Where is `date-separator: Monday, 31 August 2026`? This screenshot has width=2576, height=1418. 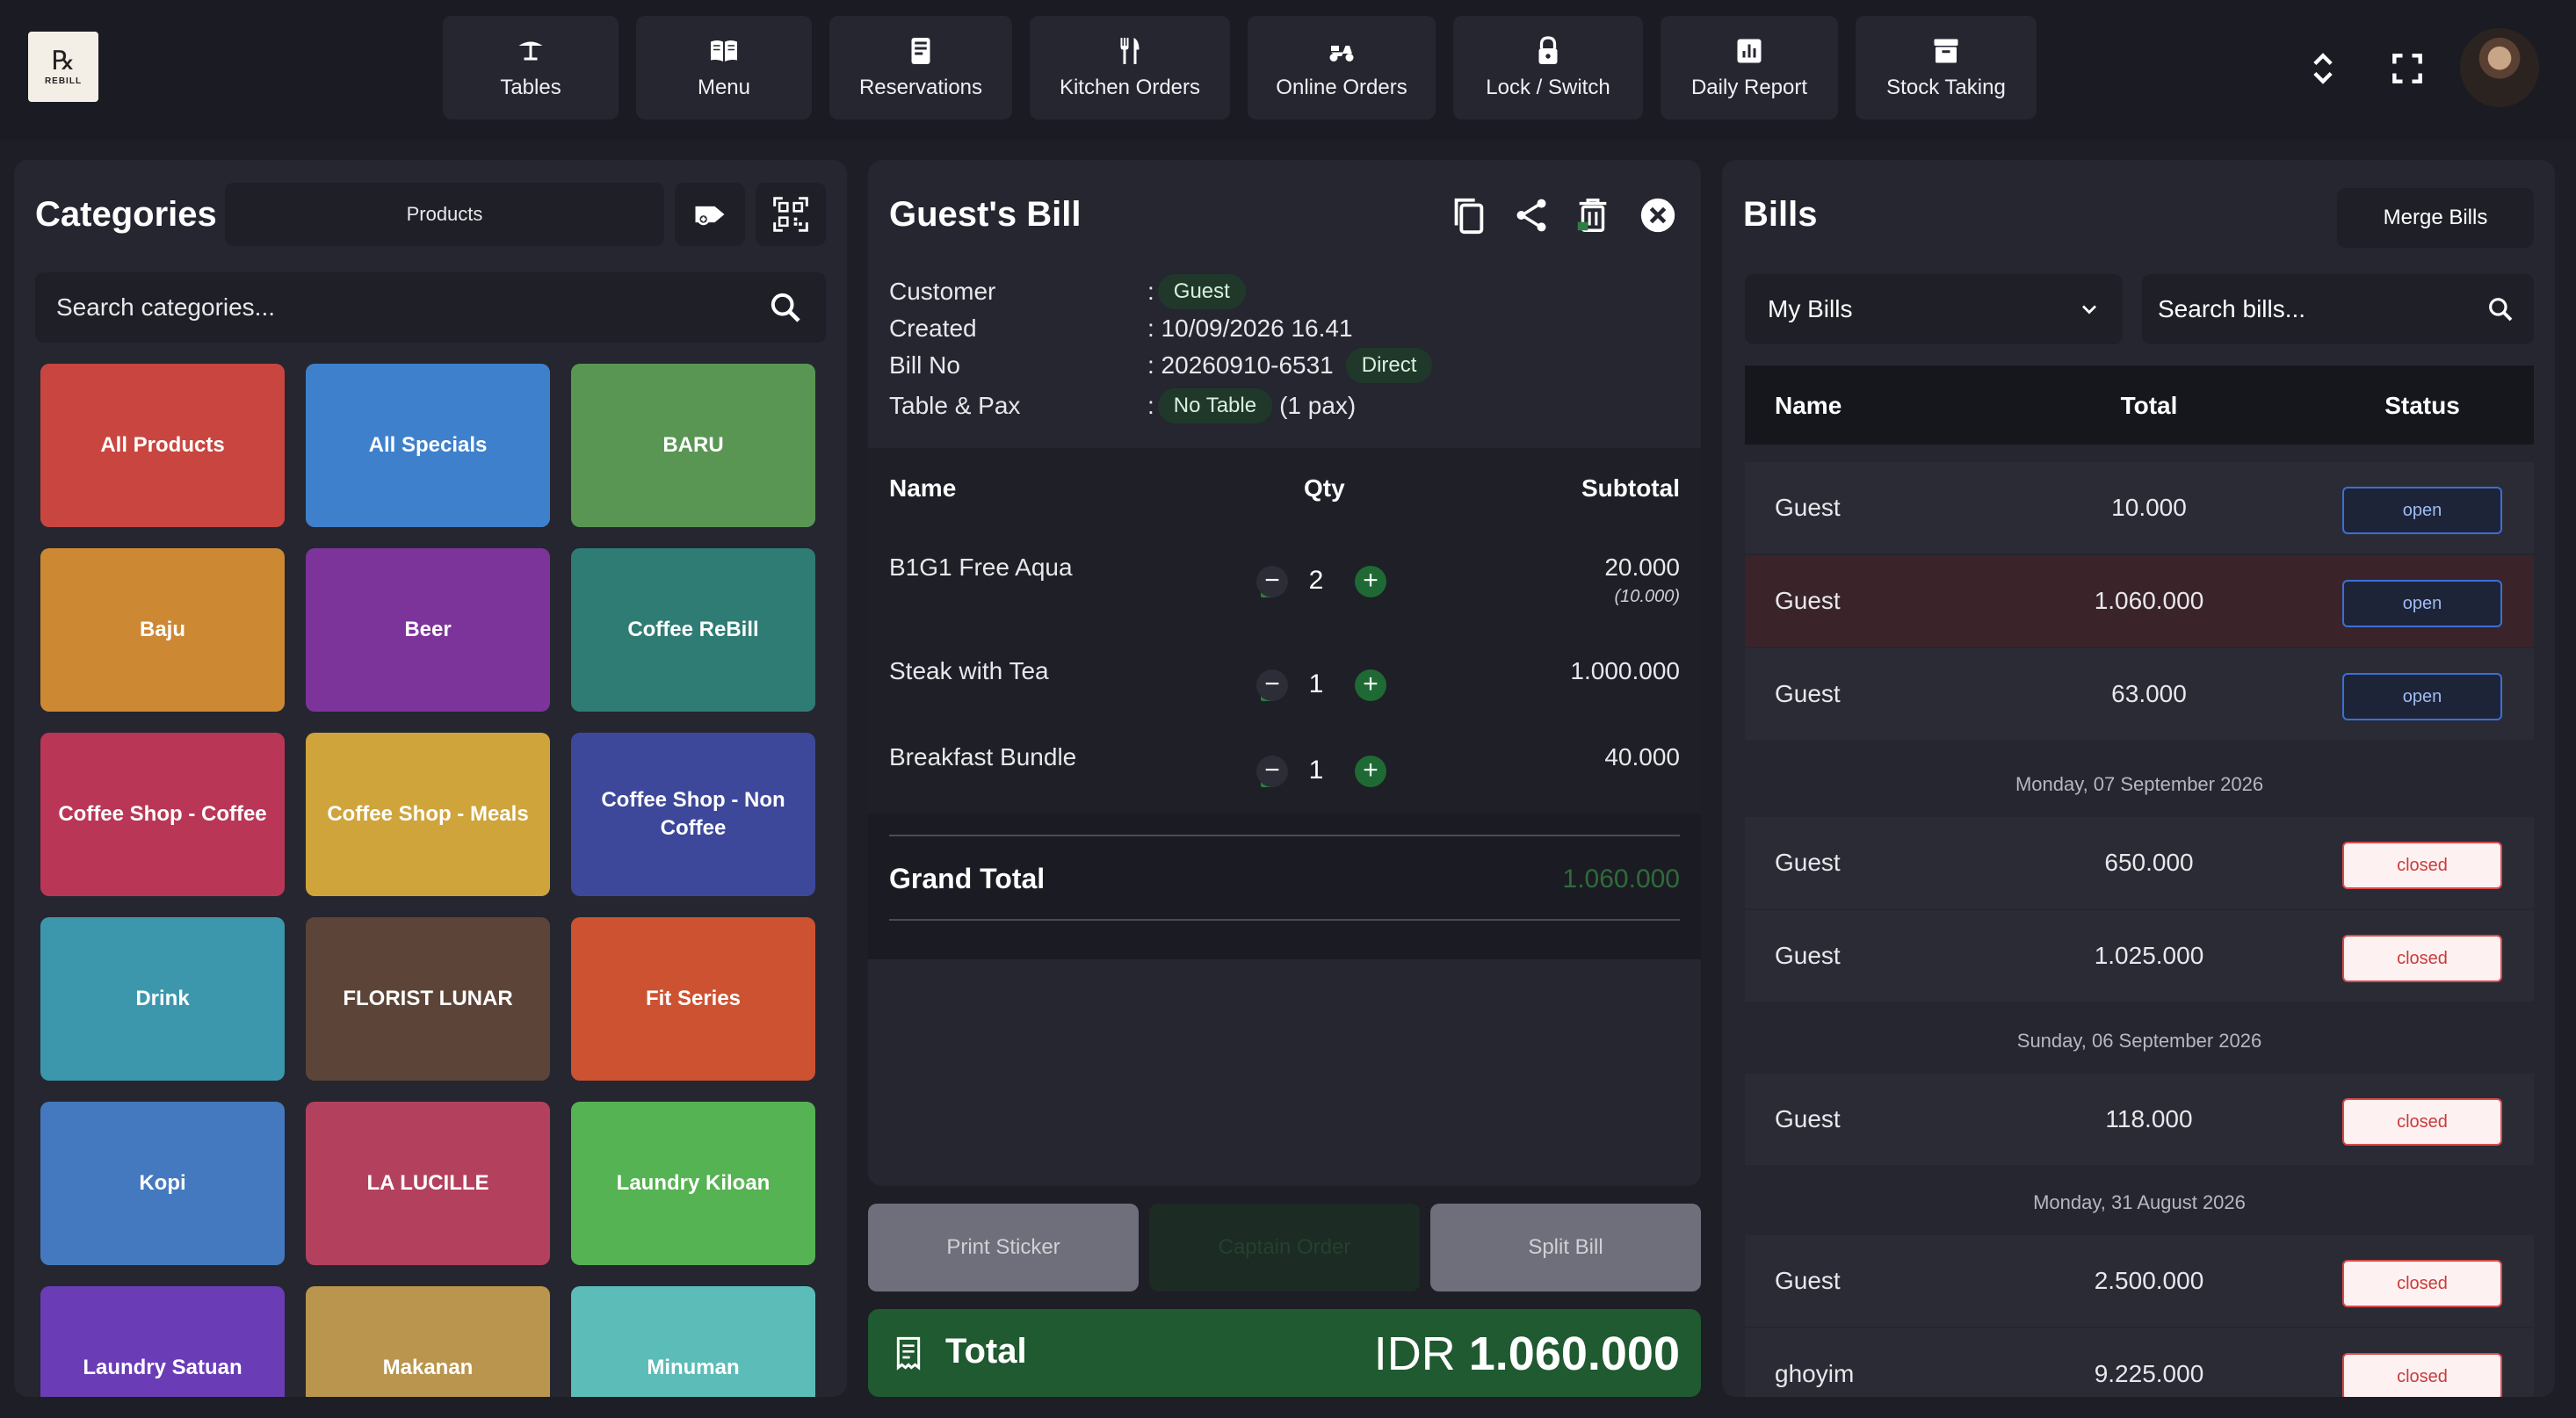 date-separator: Monday, 31 August 2026 is located at coordinates (2139, 1202).